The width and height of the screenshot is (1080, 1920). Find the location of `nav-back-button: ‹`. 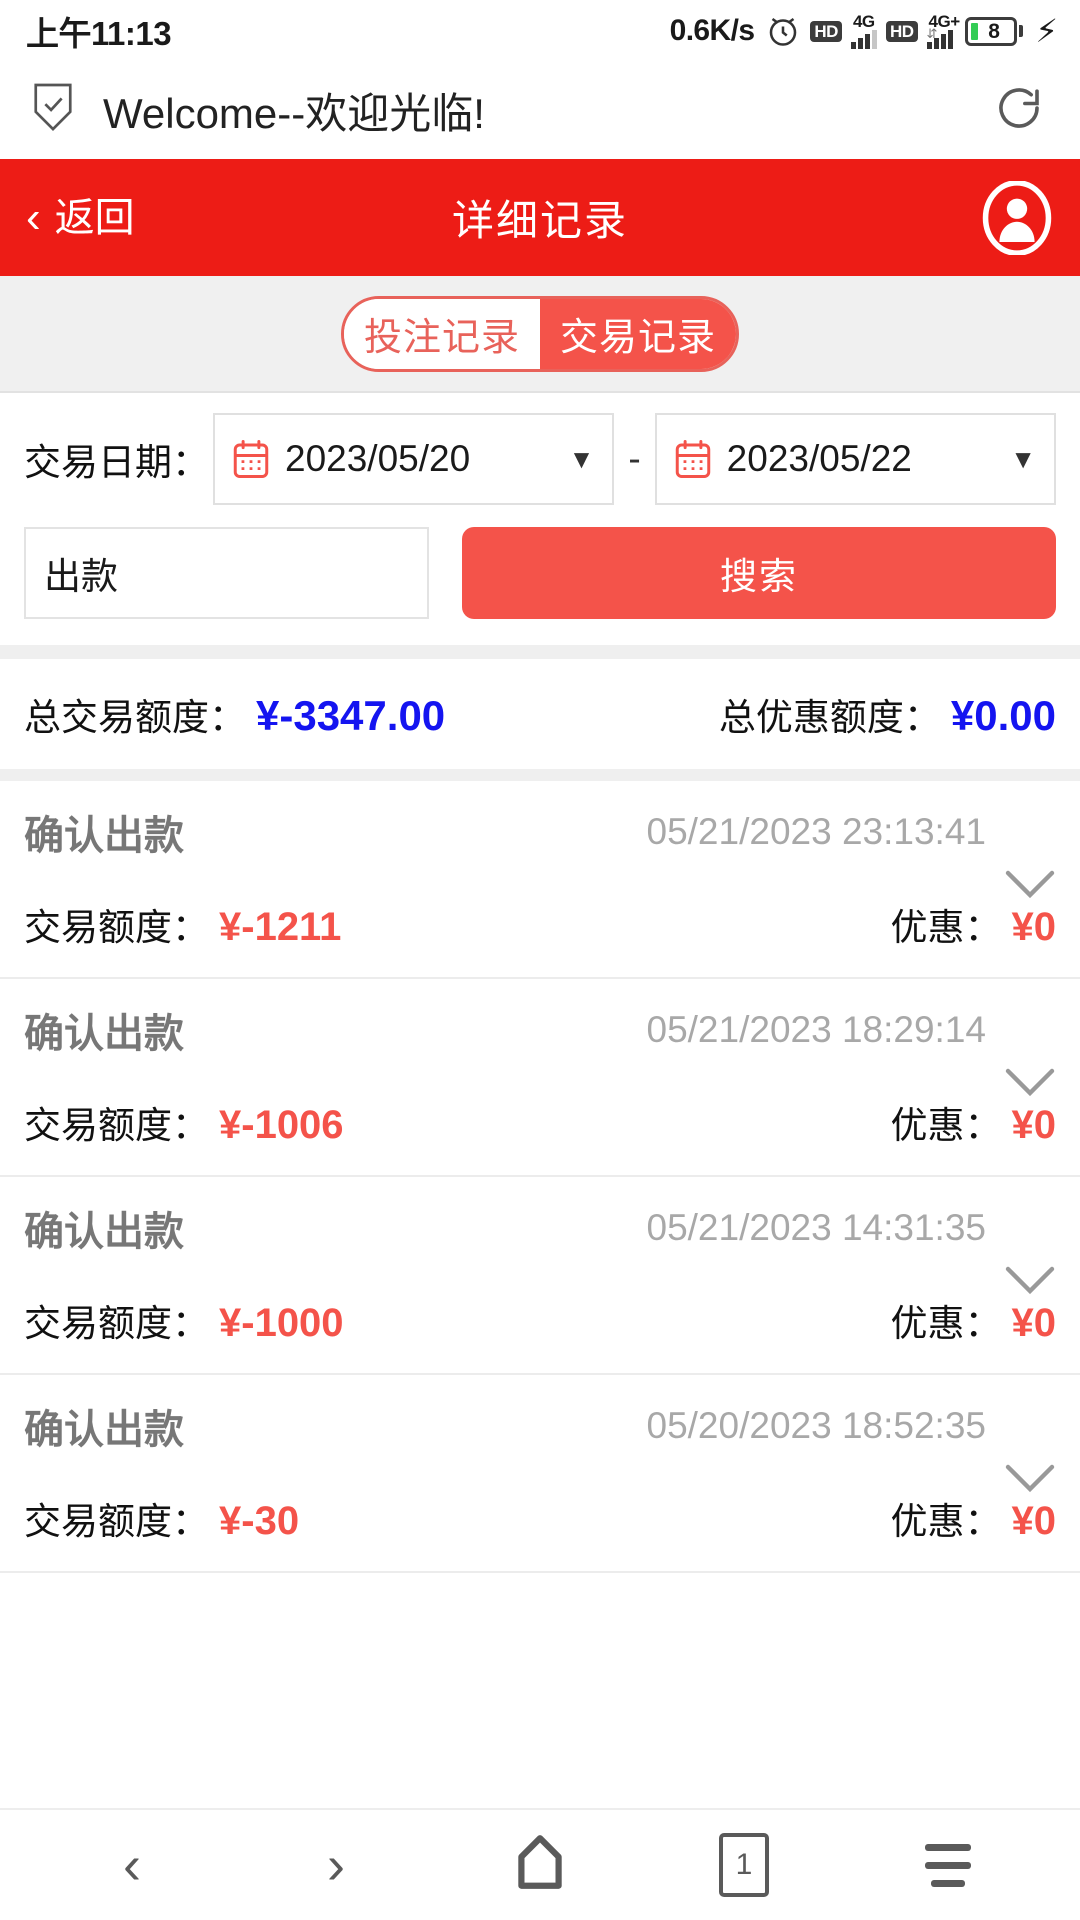

nav-back-button: ‹ is located at coordinates (132, 1865).